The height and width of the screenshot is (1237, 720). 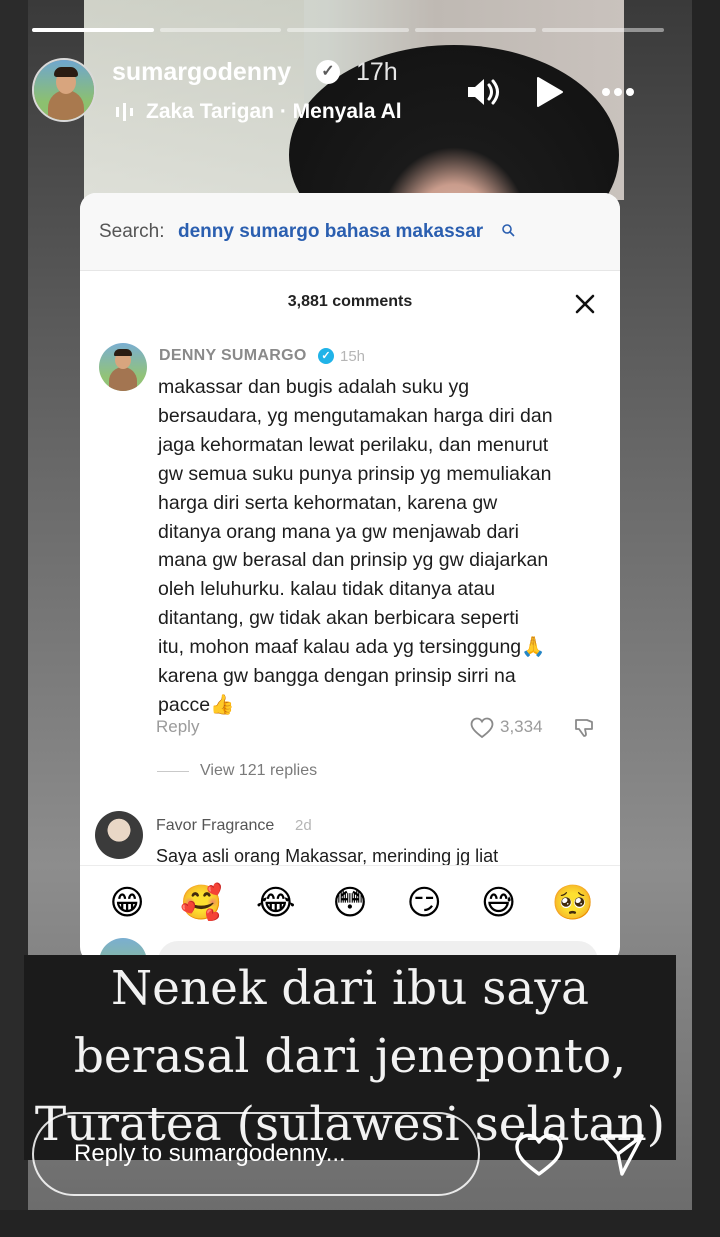 What do you see at coordinates (360, 1223) in the screenshot?
I see `bottom-edge` at bounding box center [360, 1223].